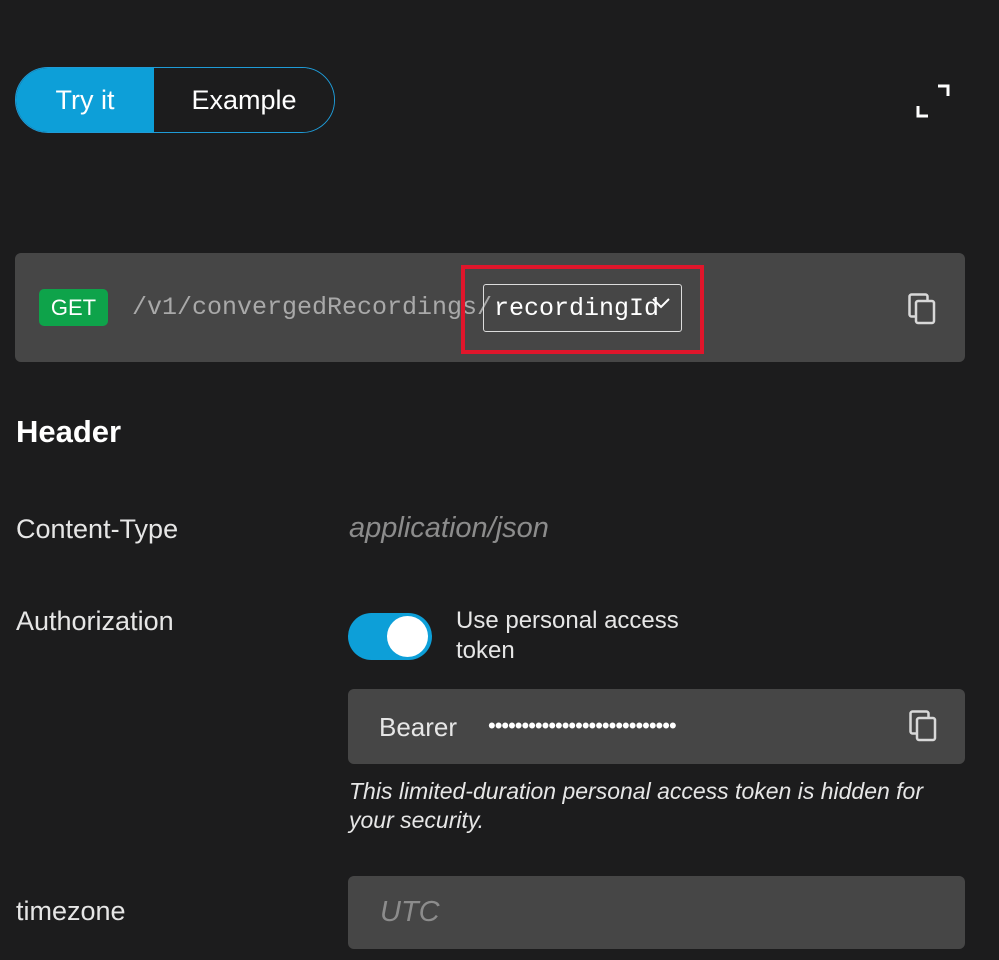 The height and width of the screenshot is (960, 999). Describe the element at coordinates (69, 431) in the screenshot. I see `header-section-title: Header` at that location.